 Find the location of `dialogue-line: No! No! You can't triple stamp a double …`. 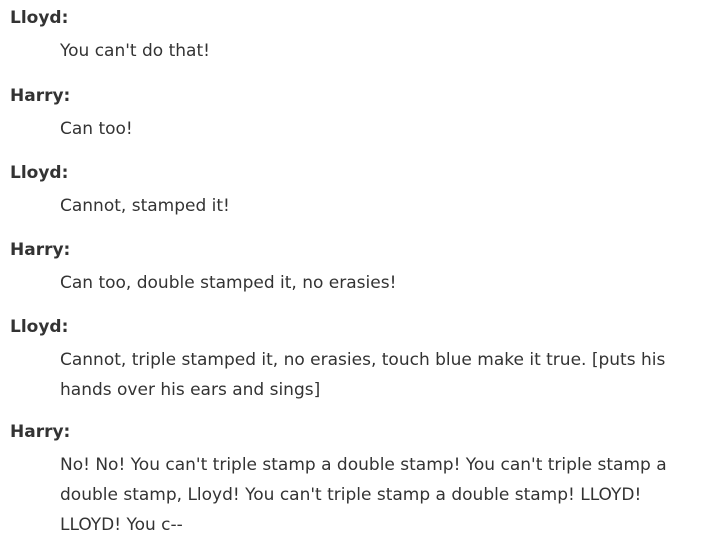

dialogue-line: No! No! You can't triple stamp a double … is located at coordinates (363, 495).